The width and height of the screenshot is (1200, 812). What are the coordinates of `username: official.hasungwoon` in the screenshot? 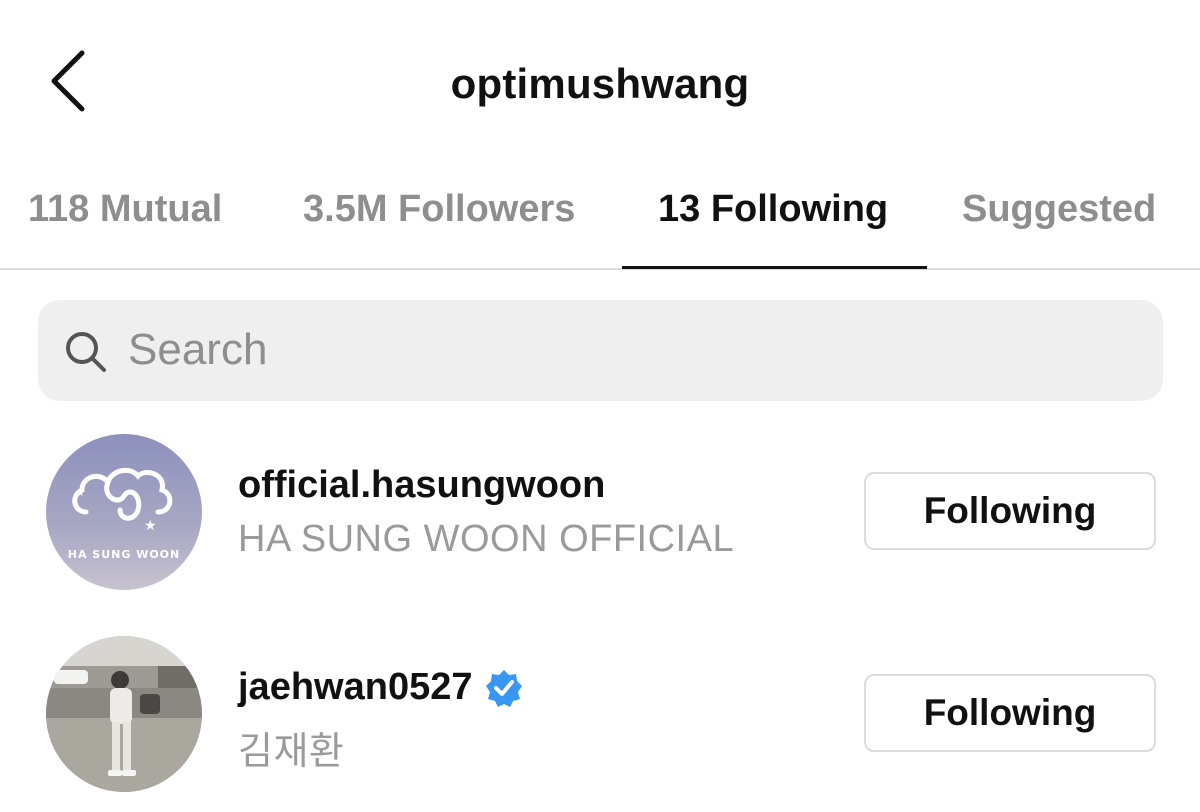 It's located at (422, 485).